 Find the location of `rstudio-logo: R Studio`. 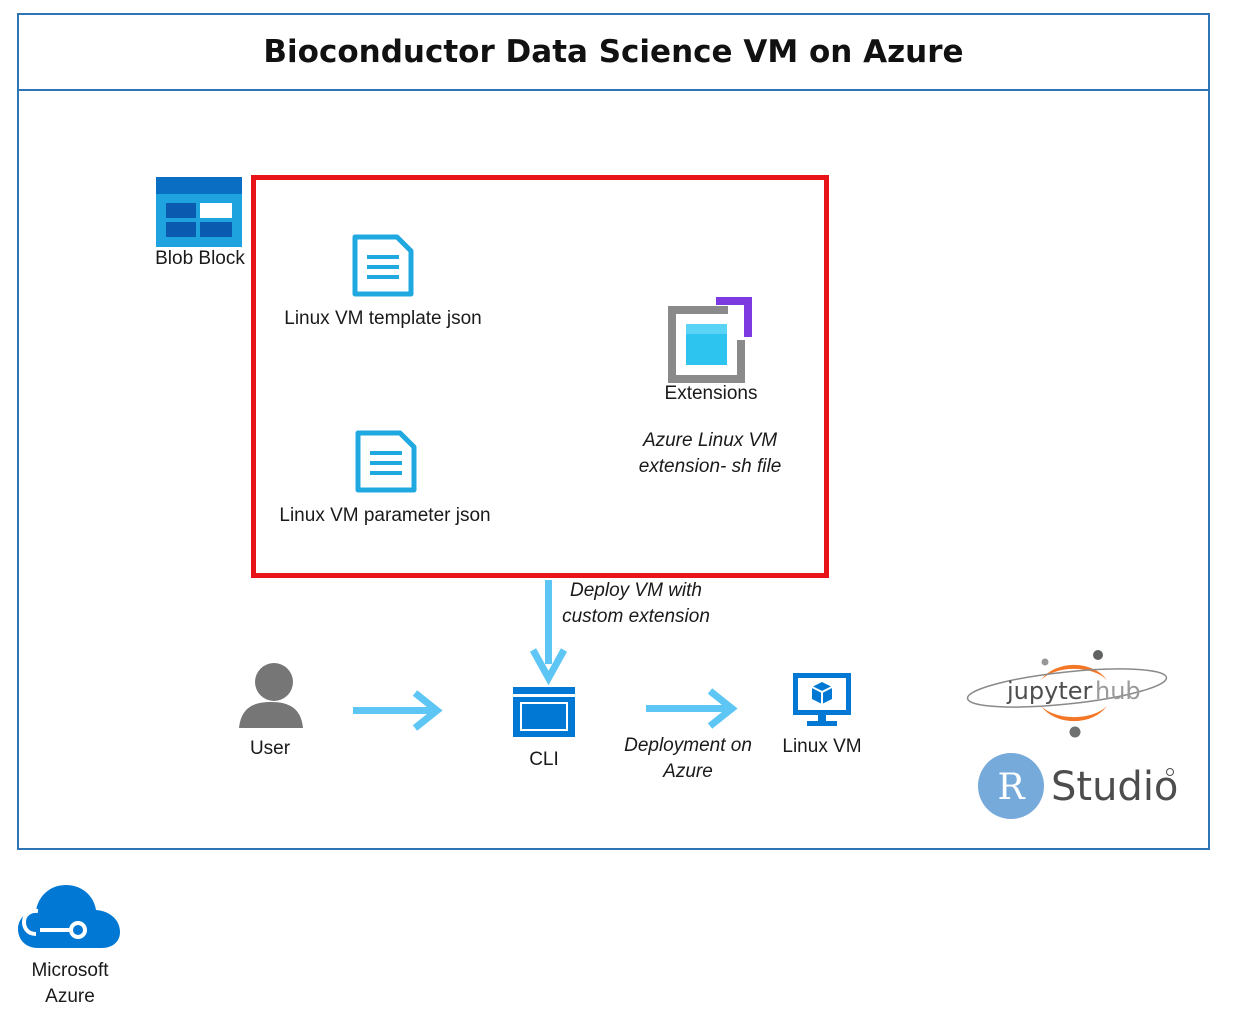

rstudio-logo: R Studio is located at coordinates (1078, 786).